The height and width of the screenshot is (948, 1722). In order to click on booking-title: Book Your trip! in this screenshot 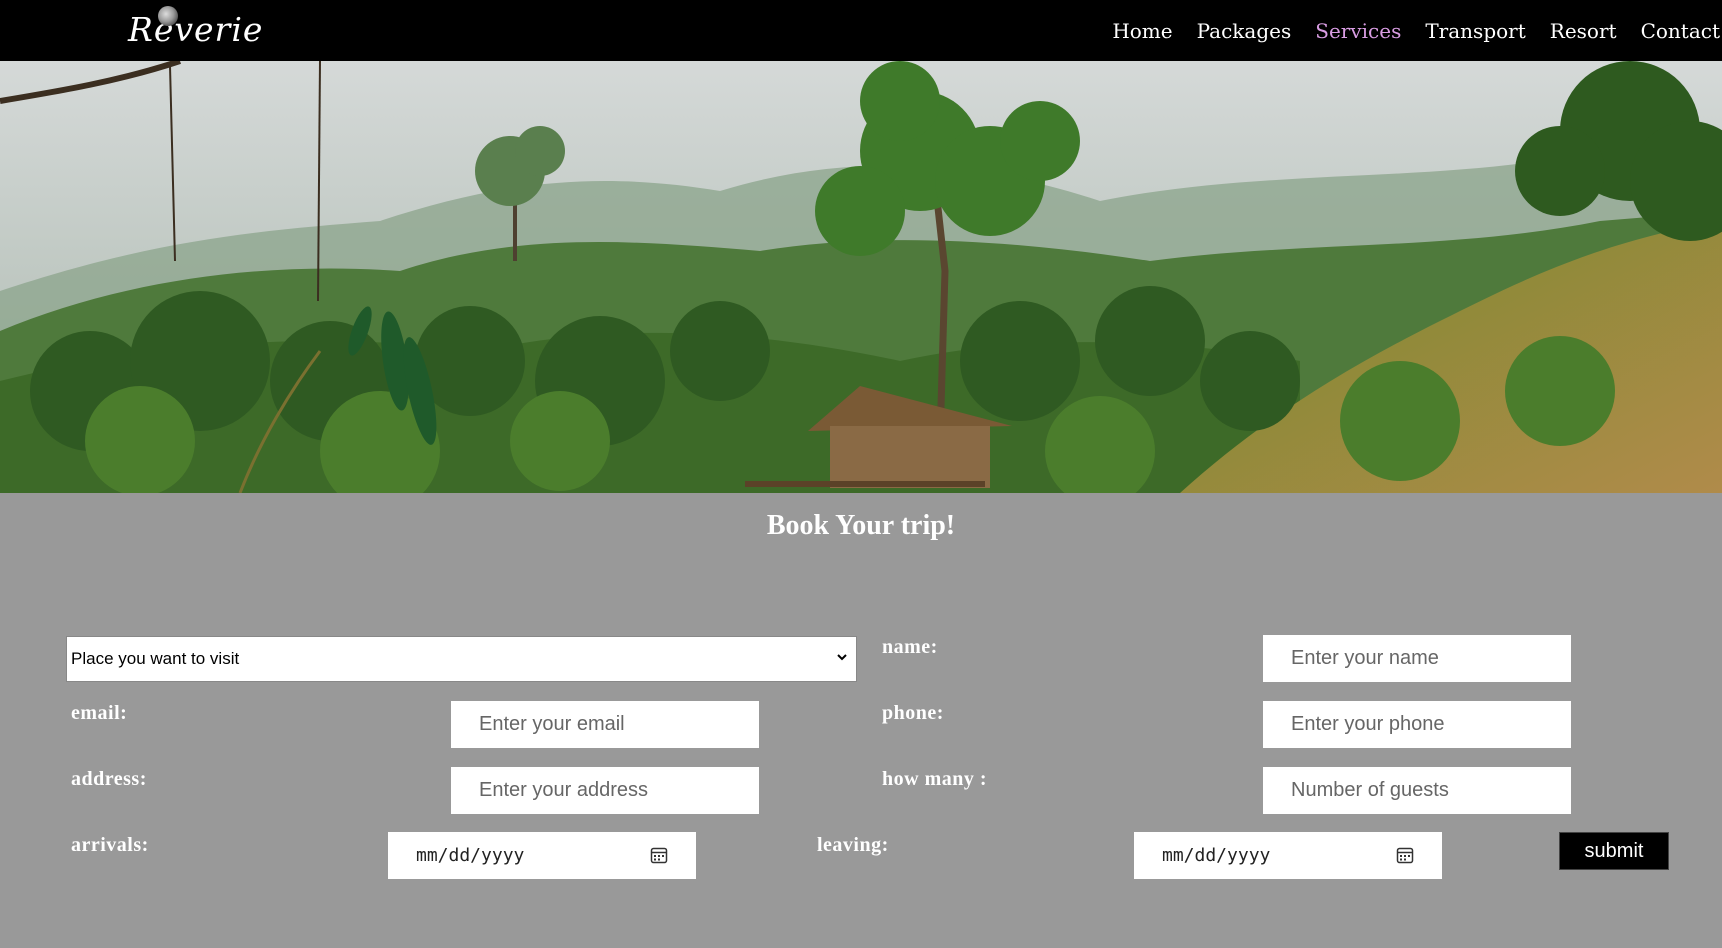, I will do `click(861, 525)`.